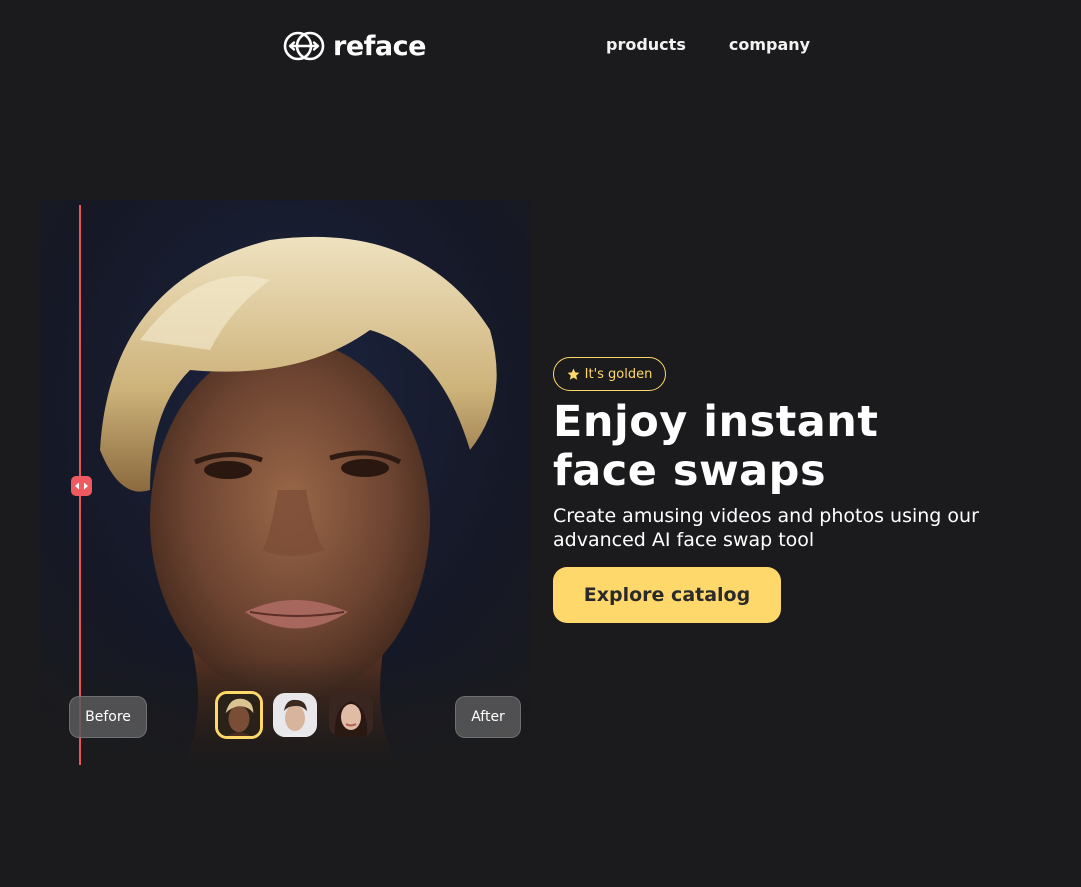  What do you see at coordinates (716, 422) in the screenshot?
I see `headline-line-1: Enjoy instant` at bounding box center [716, 422].